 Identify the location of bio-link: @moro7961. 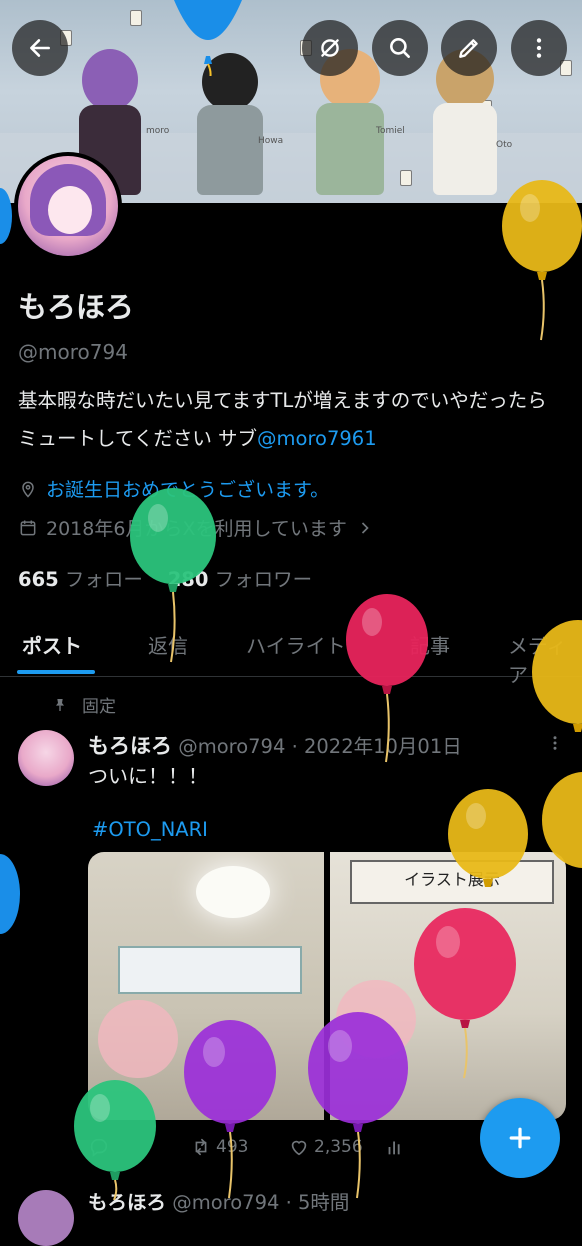
(317, 438).